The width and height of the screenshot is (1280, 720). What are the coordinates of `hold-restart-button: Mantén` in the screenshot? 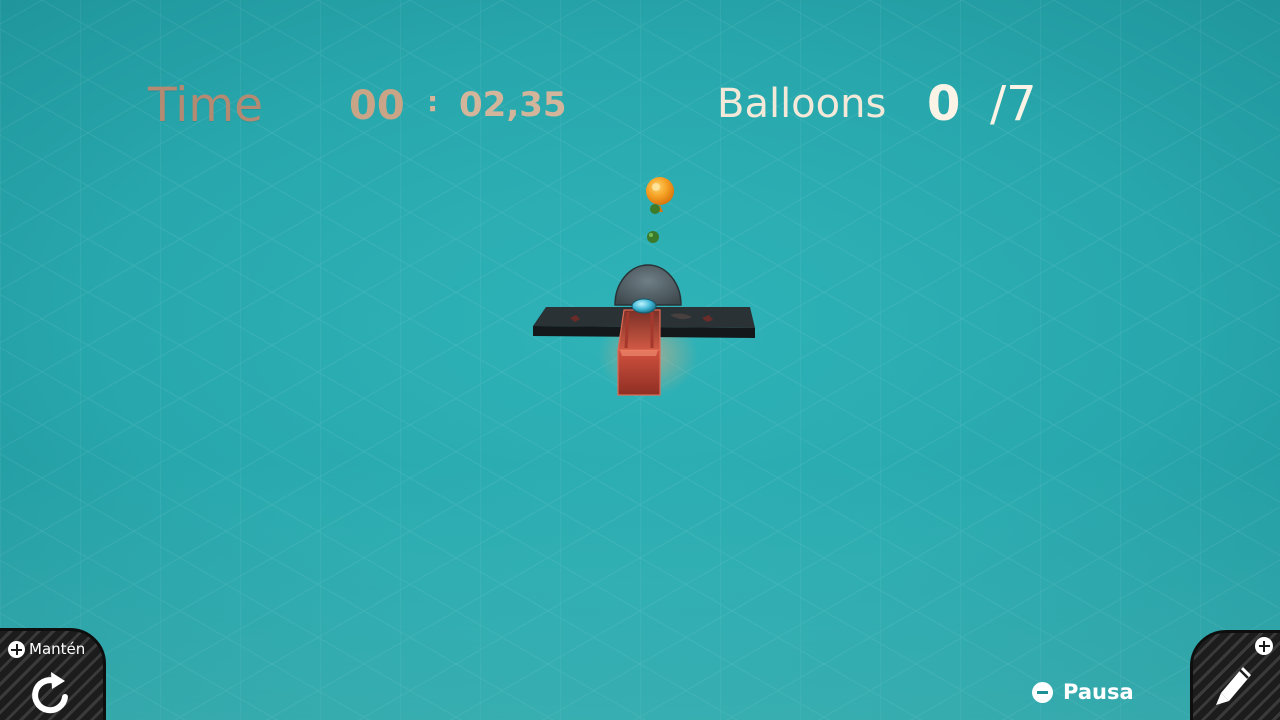 It's located at (53, 674).